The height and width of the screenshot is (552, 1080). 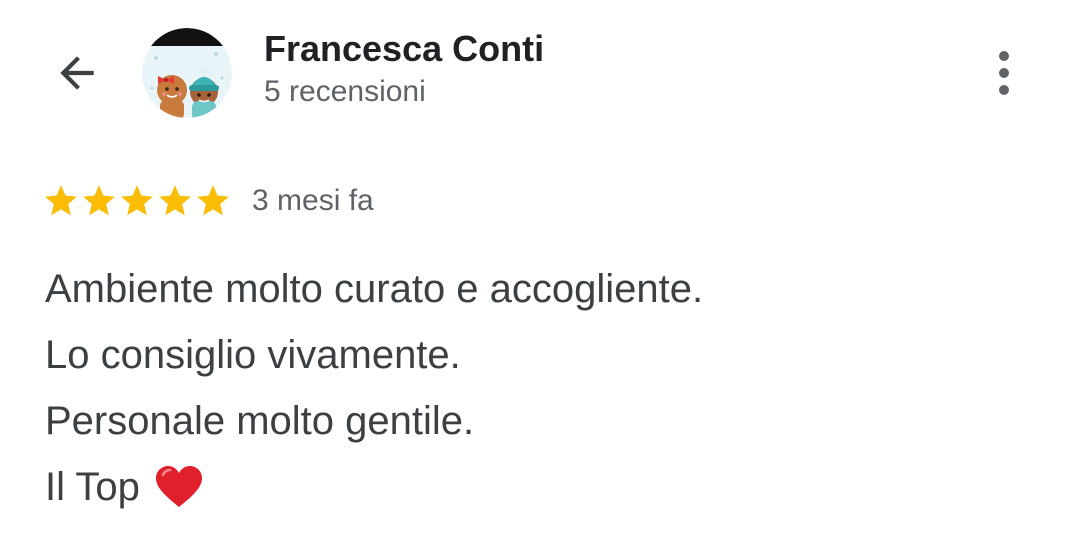 I want to click on gingerbread-couple-avatar-icon, so click(x=187, y=73).